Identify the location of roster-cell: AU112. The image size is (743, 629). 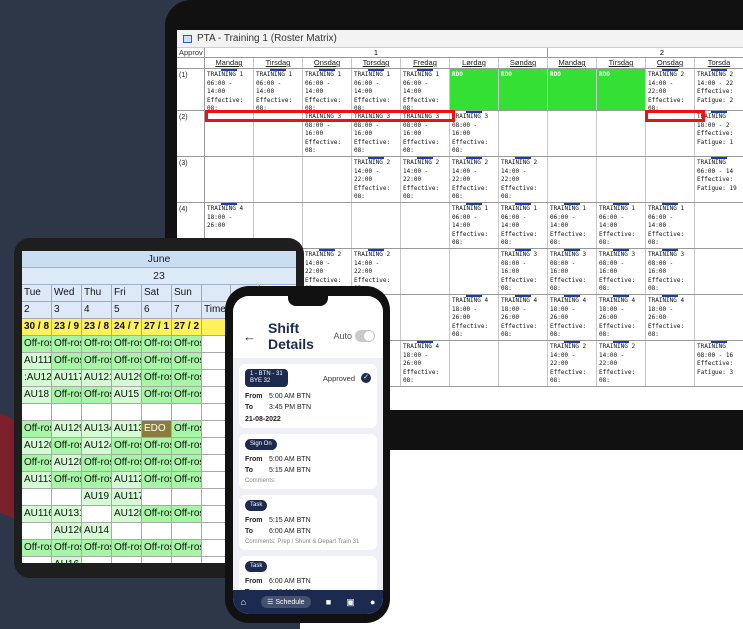
(127, 480).